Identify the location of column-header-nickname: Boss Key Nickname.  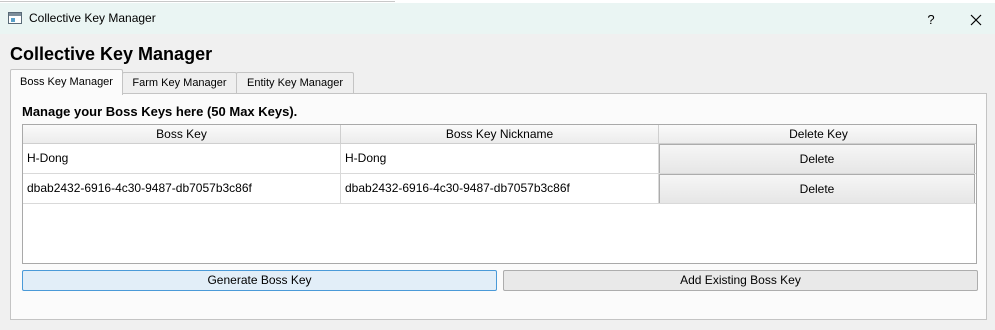
(500, 134).